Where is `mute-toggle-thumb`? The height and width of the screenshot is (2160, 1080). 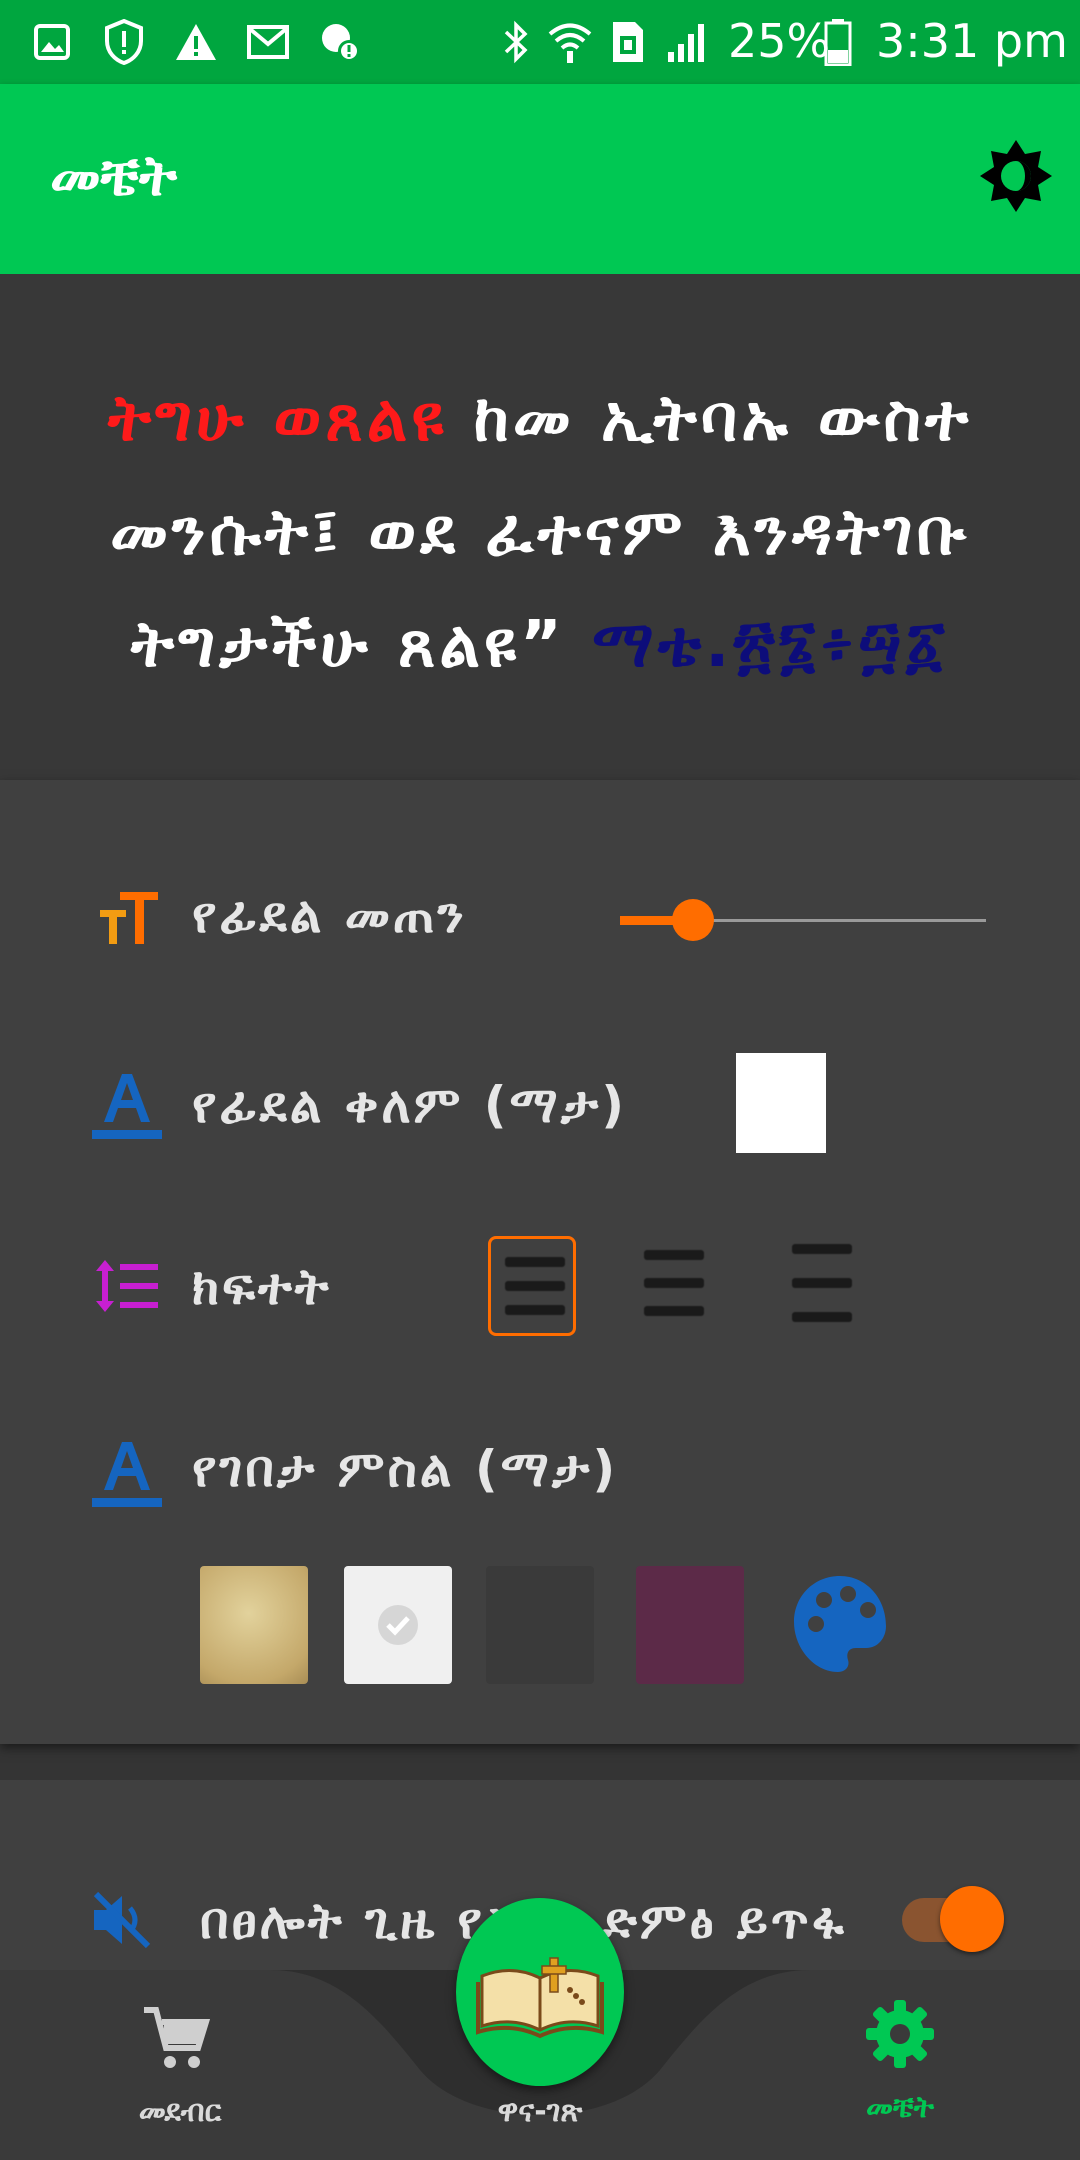 mute-toggle-thumb is located at coordinates (972, 1919).